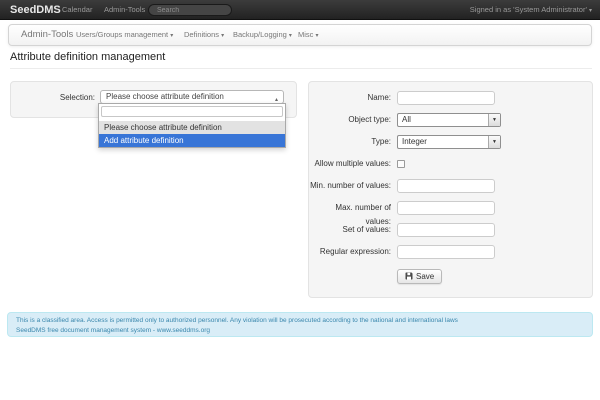  I want to click on type-select-value: Integer, so click(414, 141).